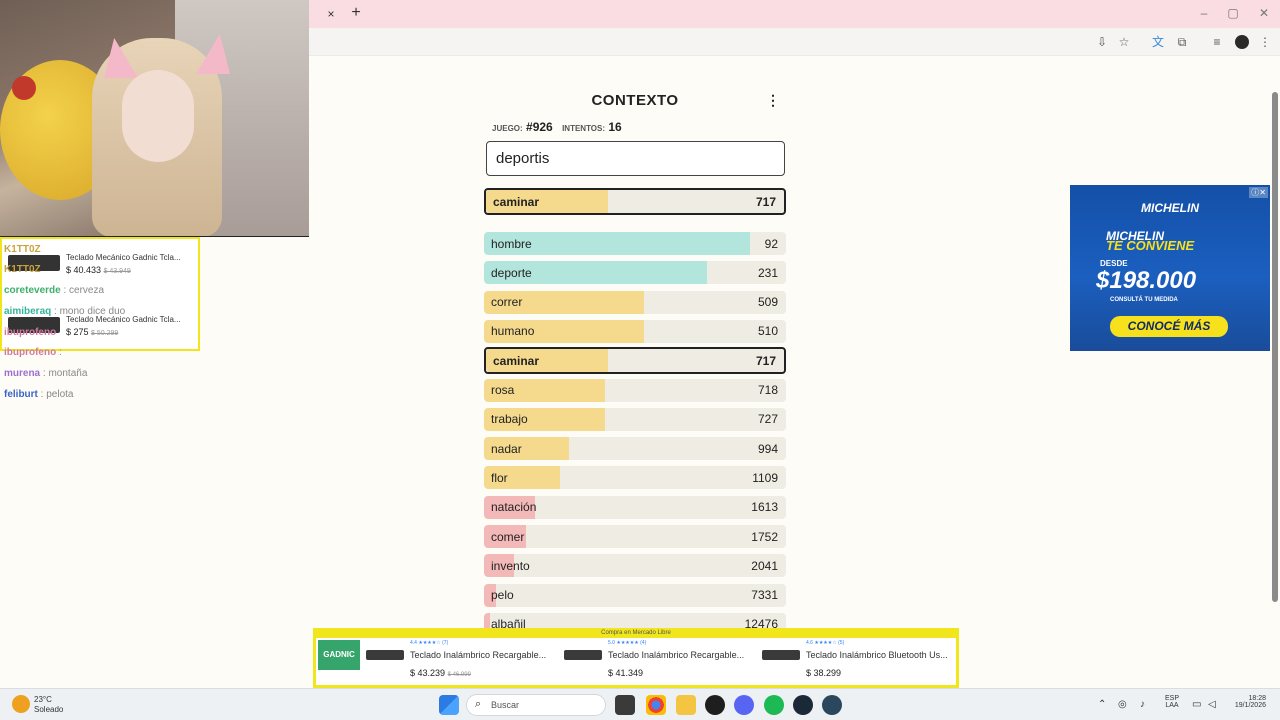 Image resolution: width=1280 pixels, height=720 pixels. Describe the element at coordinates (331, 14) in the screenshot. I see `close-tab-button: ×` at that location.